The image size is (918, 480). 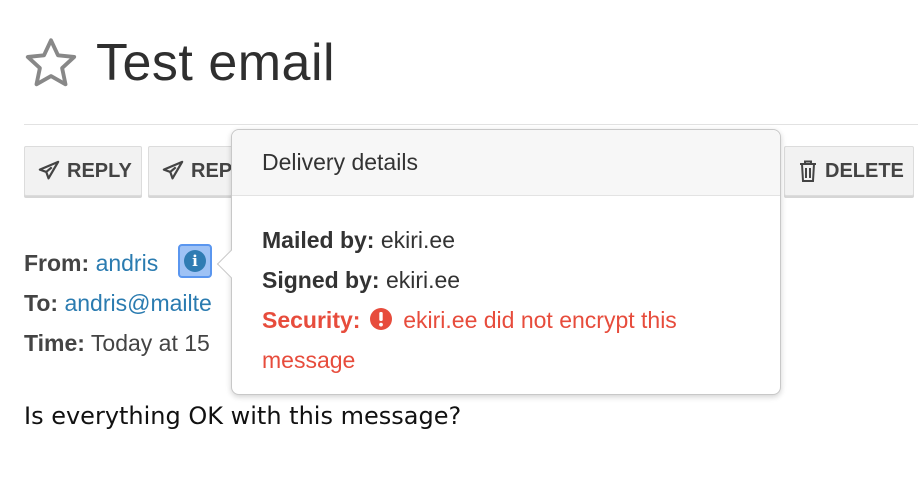 I want to click on time-row: Time: Today at 15, so click(x=117, y=343).